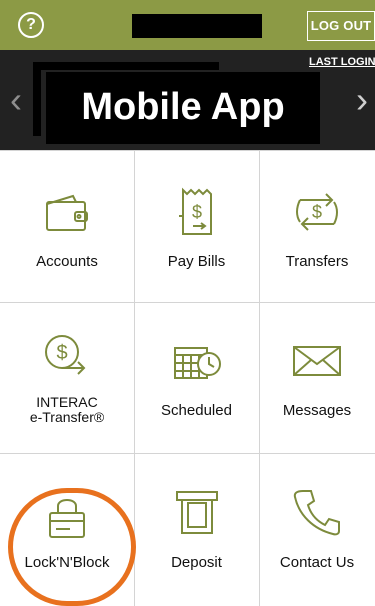  Describe the element at coordinates (317, 562) in the screenshot. I see `menu-item-label: Contact Us` at that location.